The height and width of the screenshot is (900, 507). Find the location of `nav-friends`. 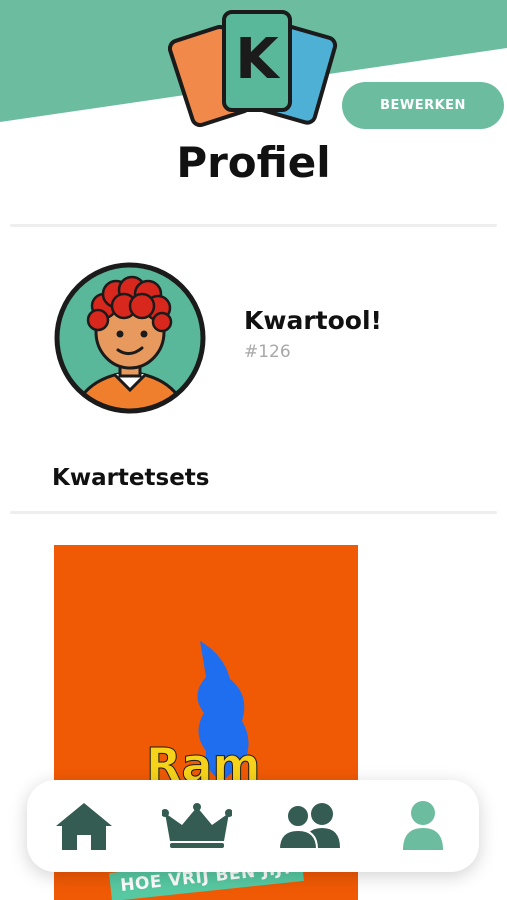

nav-friends is located at coordinates (310, 826).